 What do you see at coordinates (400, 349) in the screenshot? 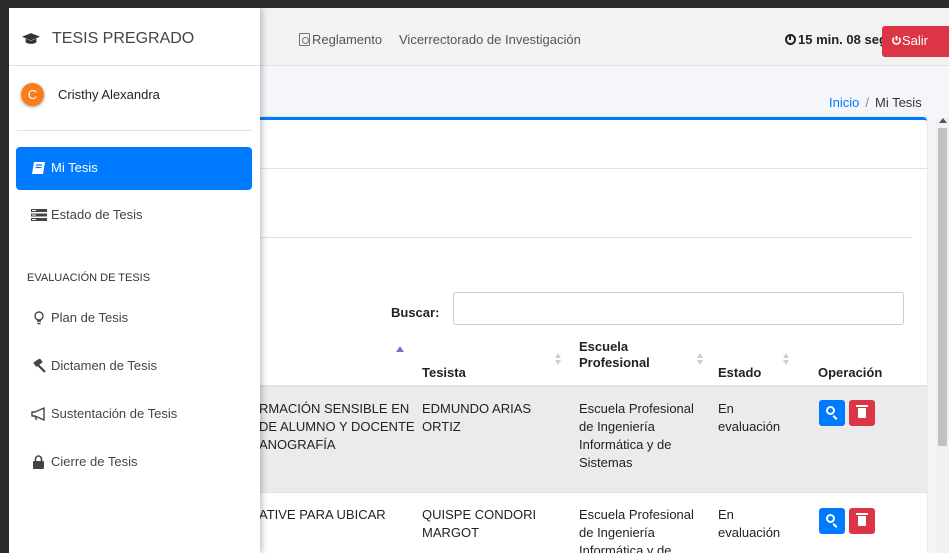
I see `sort-asc-icon` at bounding box center [400, 349].